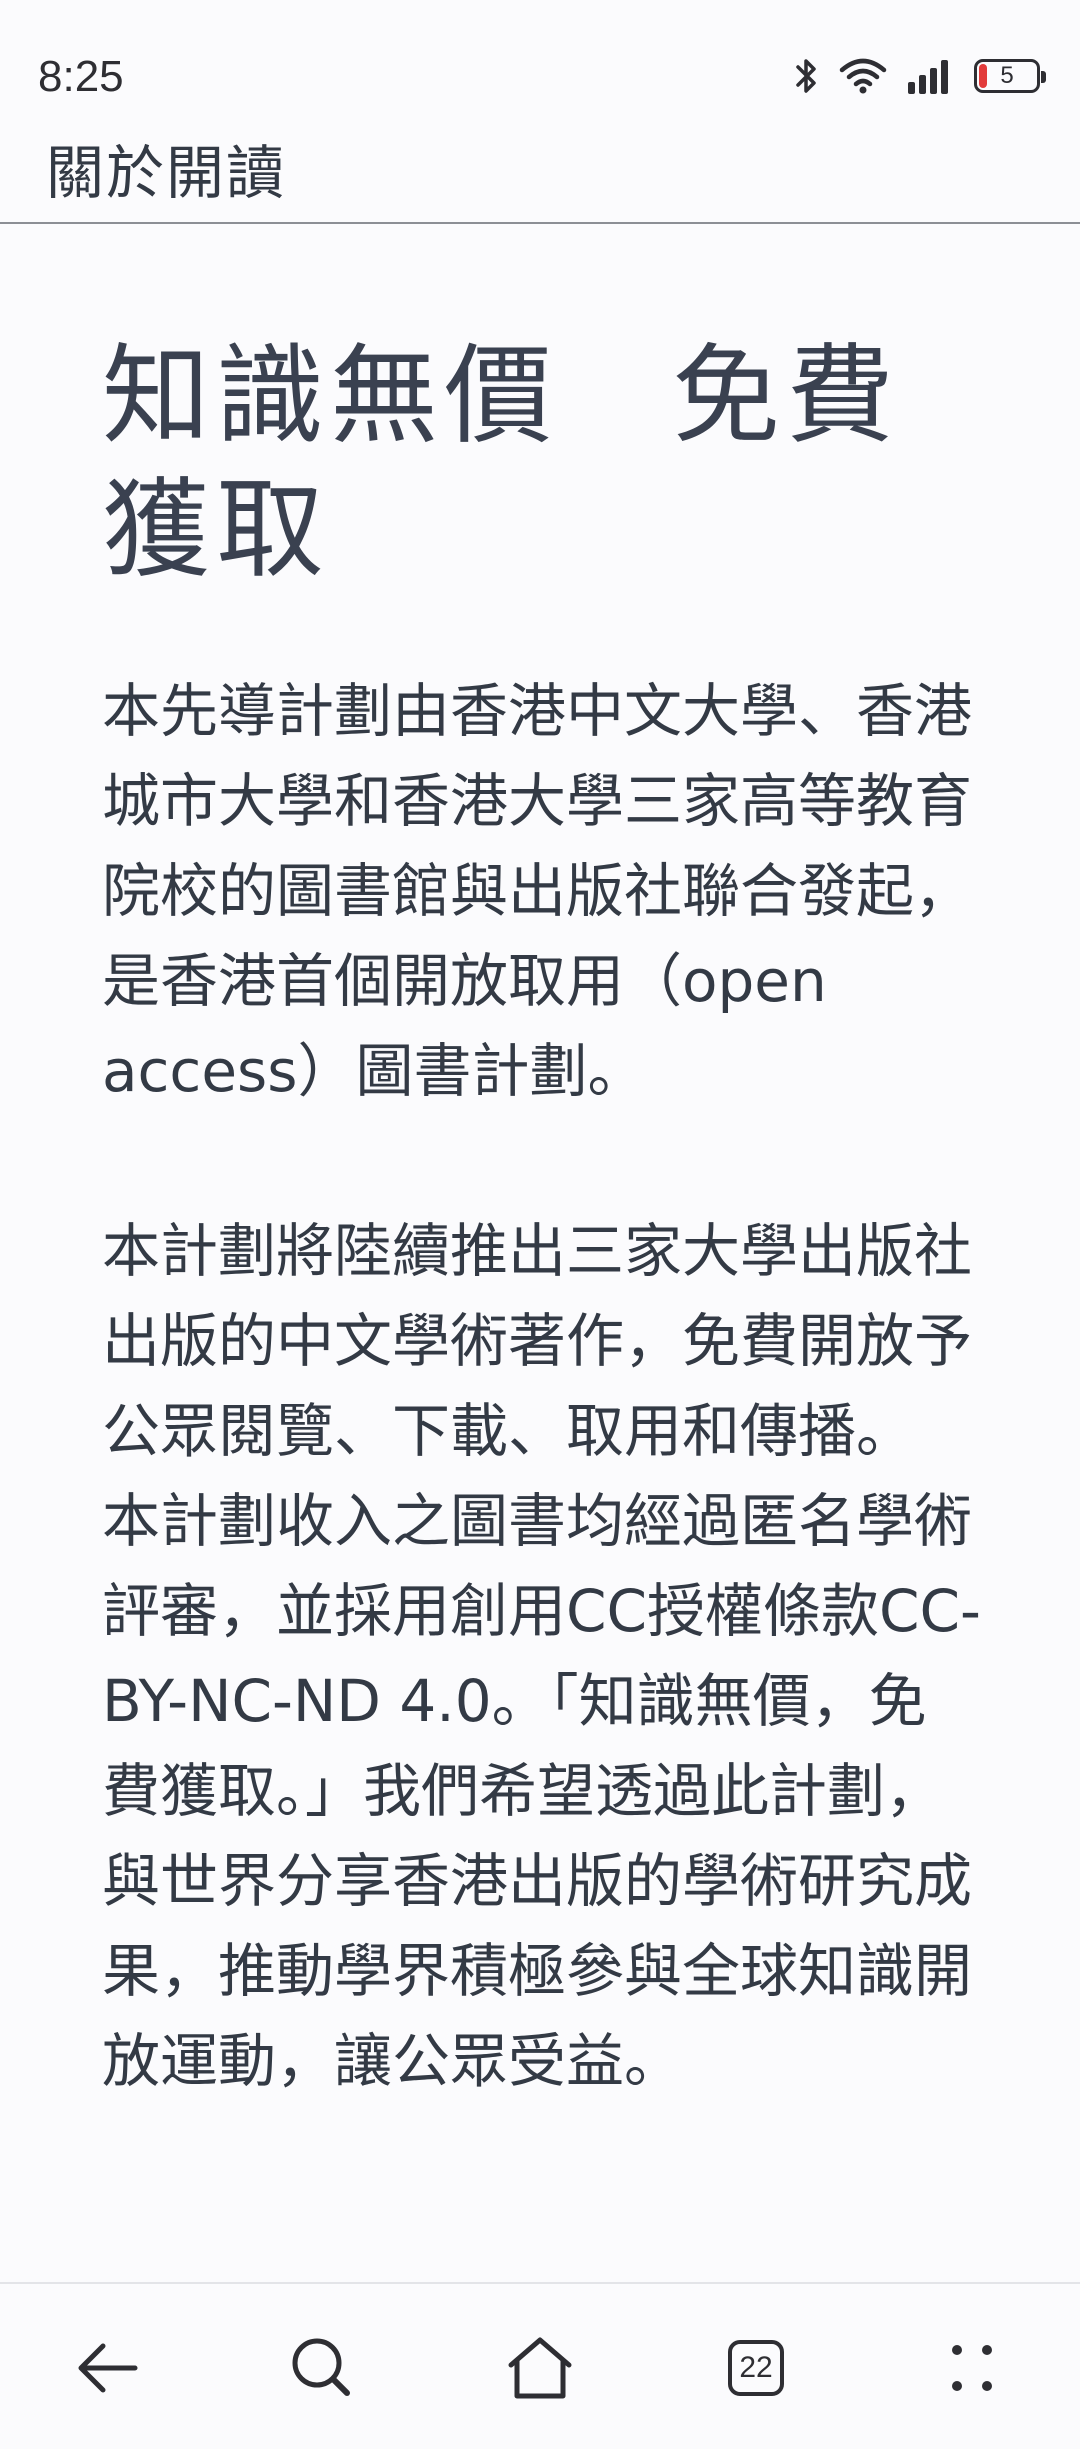  Describe the element at coordinates (1007, 75) in the screenshot. I see `battery-level: 5` at that location.